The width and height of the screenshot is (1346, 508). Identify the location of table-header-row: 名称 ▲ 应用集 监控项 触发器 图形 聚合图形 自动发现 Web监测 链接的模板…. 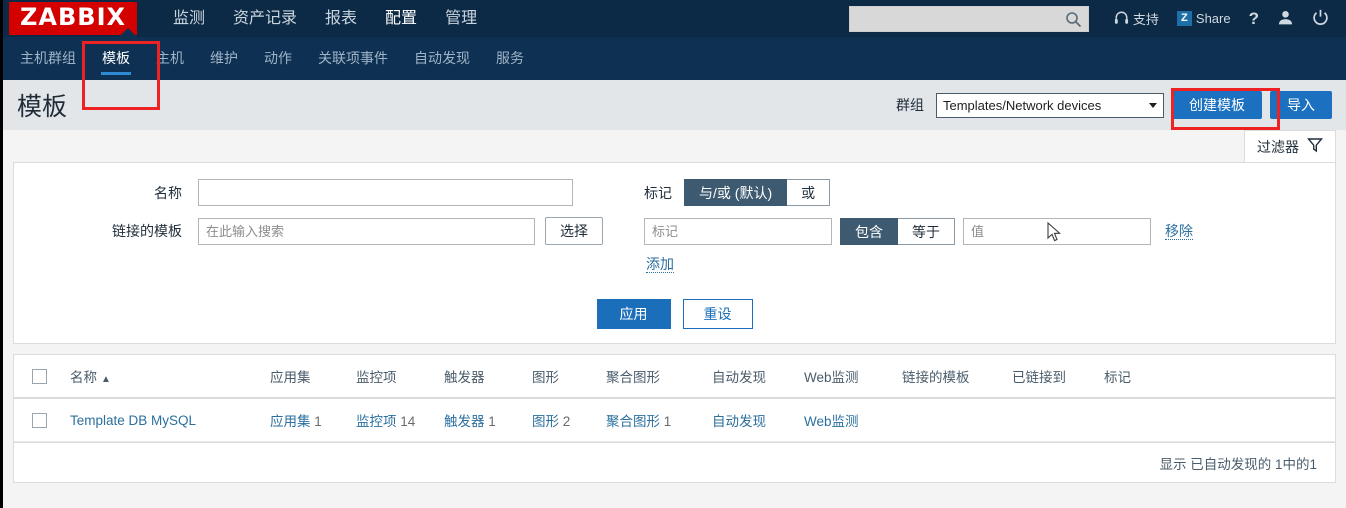
(674, 377).